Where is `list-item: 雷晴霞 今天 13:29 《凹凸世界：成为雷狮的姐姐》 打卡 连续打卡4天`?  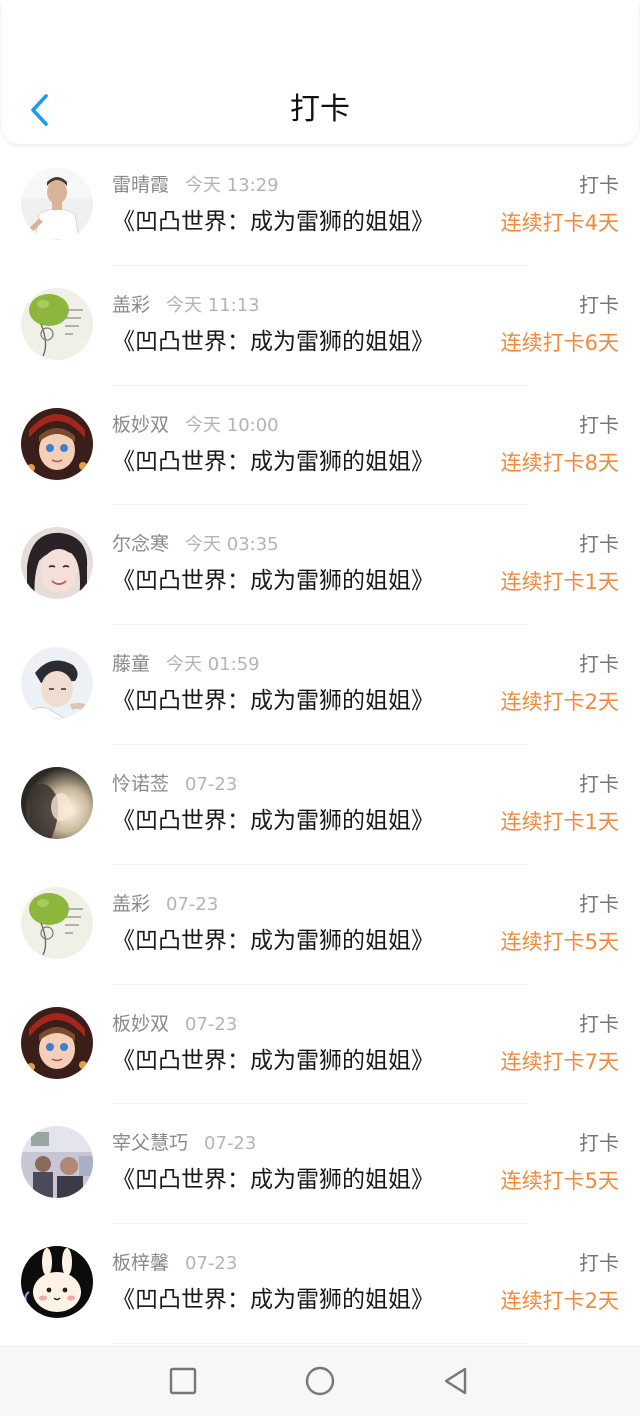
list-item: 雷晴霞 今天 13:29 《凹凸世界：成为雷狮的姐姐》 打卡 连续打卡4天 is located at coordinates (320, 206).